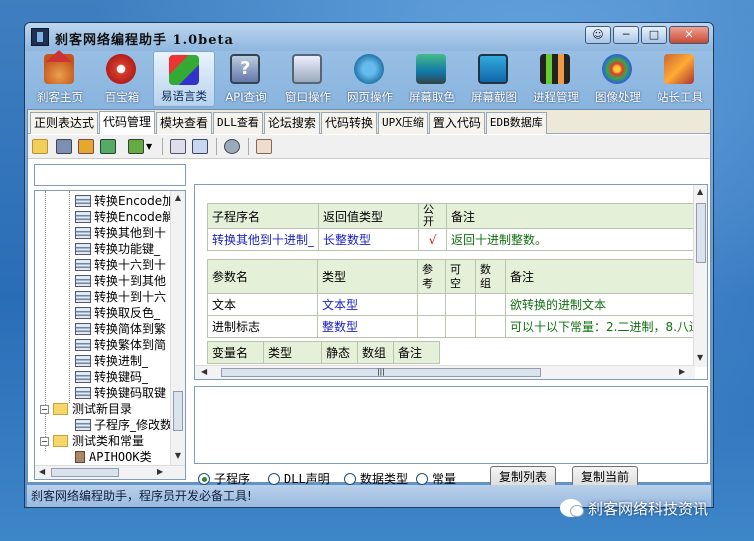  I want to click on tree-item: 转换十到十六, so click(120, 297).